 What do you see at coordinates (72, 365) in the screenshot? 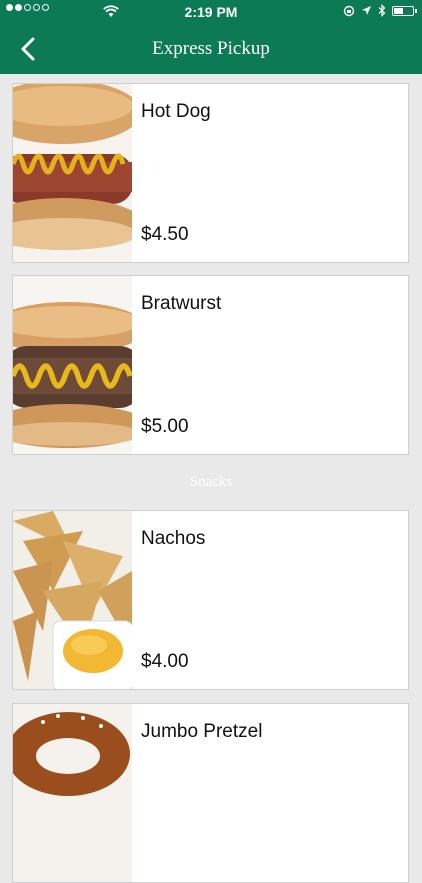
I see `bratwurst-image` at bounding box center [72, 365].